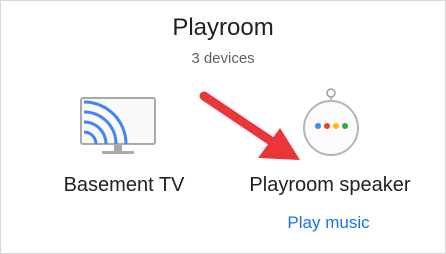 This screenshot has width=446, height=254. Describe the element at coordinates (331, 122) in the screenshot. I see `smart-speaker-icon` at that location.